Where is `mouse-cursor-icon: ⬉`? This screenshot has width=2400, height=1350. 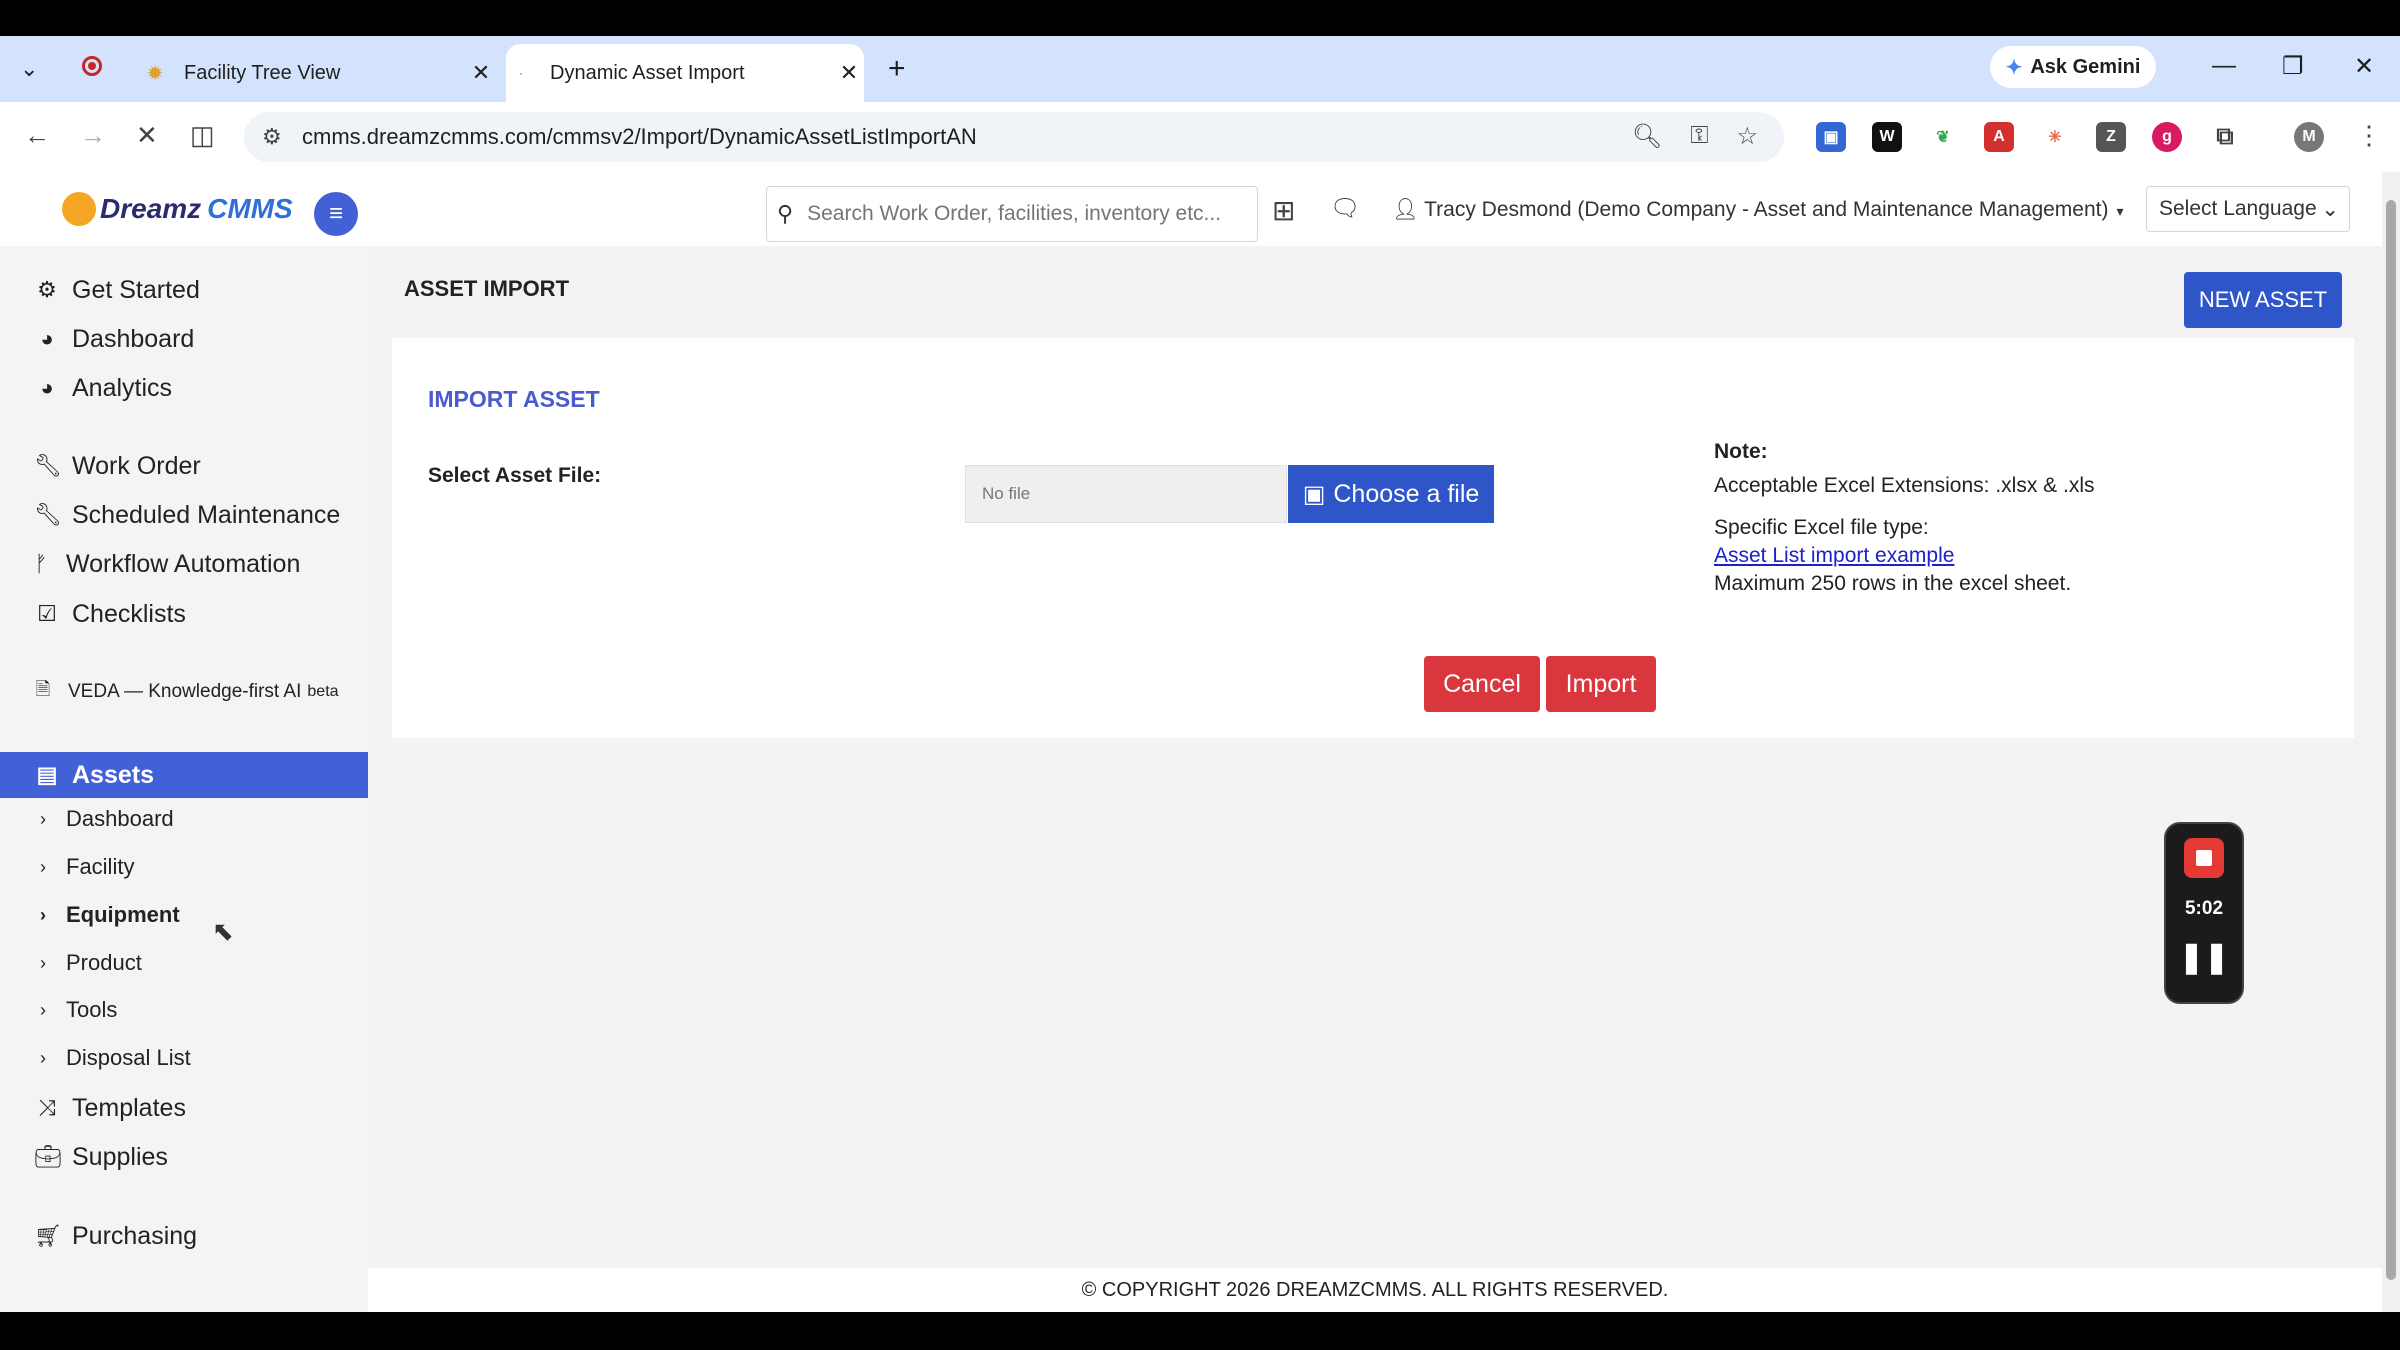 mouse-cursor-icon: ⬉ is located at coordinates (223, 931).